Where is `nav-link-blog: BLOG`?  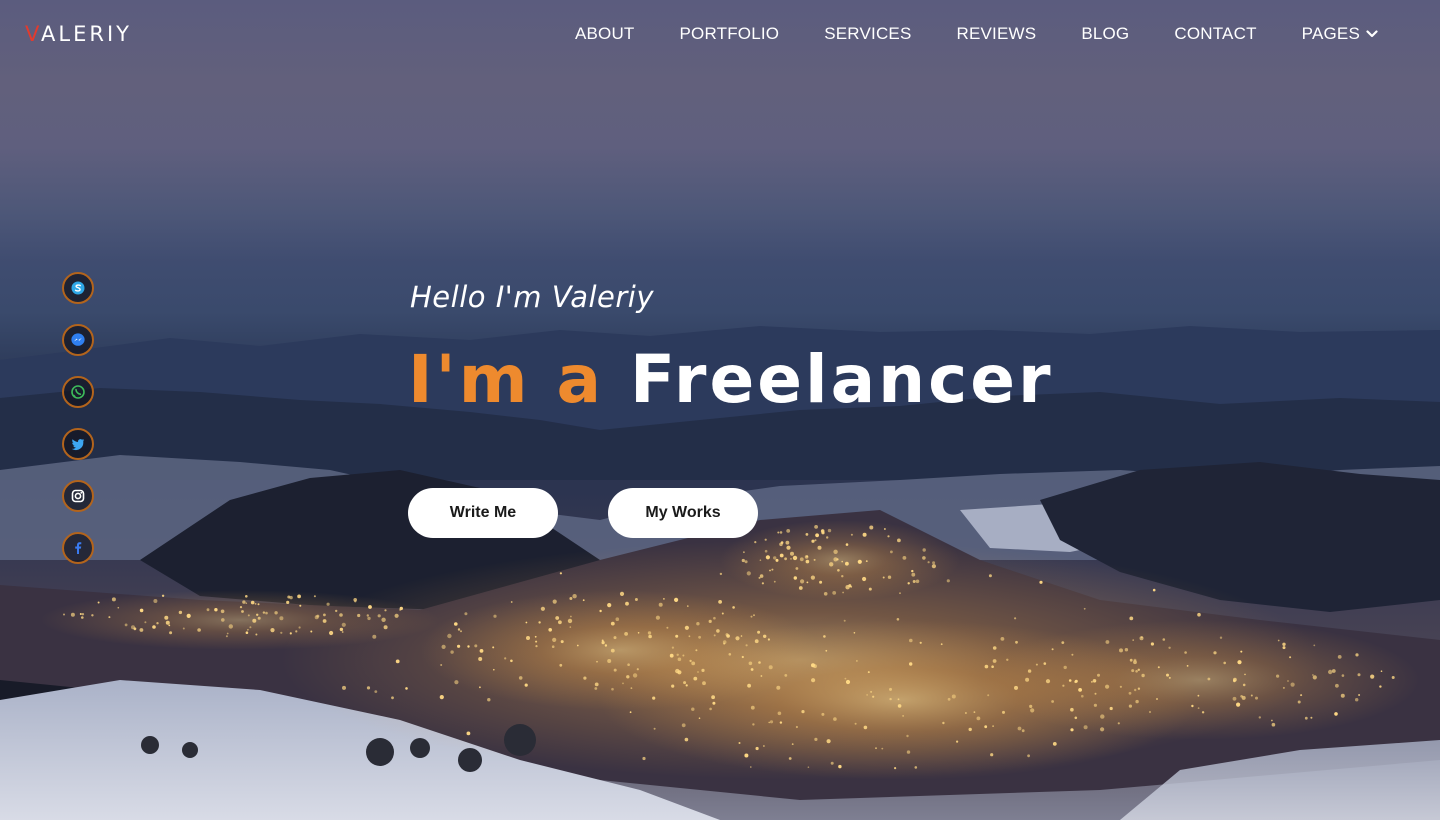
nav-link-blog: BLOG is located at coordinates (1105, 34).